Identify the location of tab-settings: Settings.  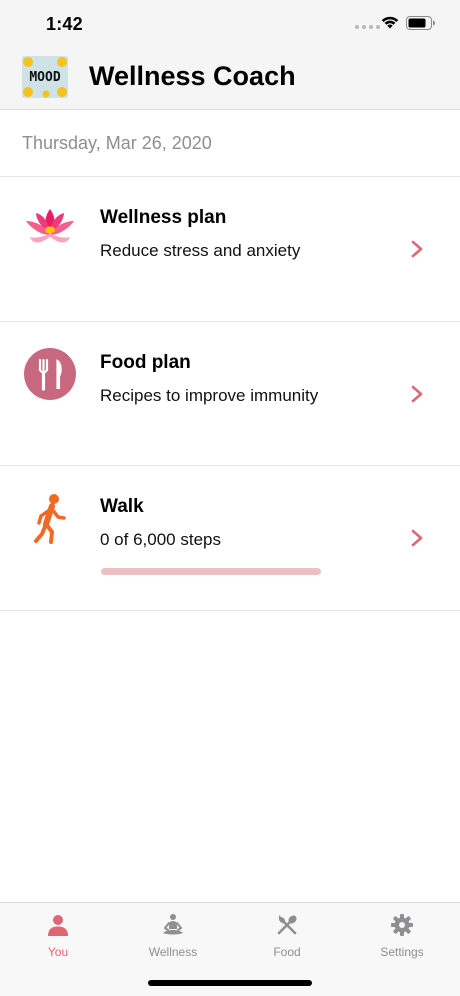
(402, 938).